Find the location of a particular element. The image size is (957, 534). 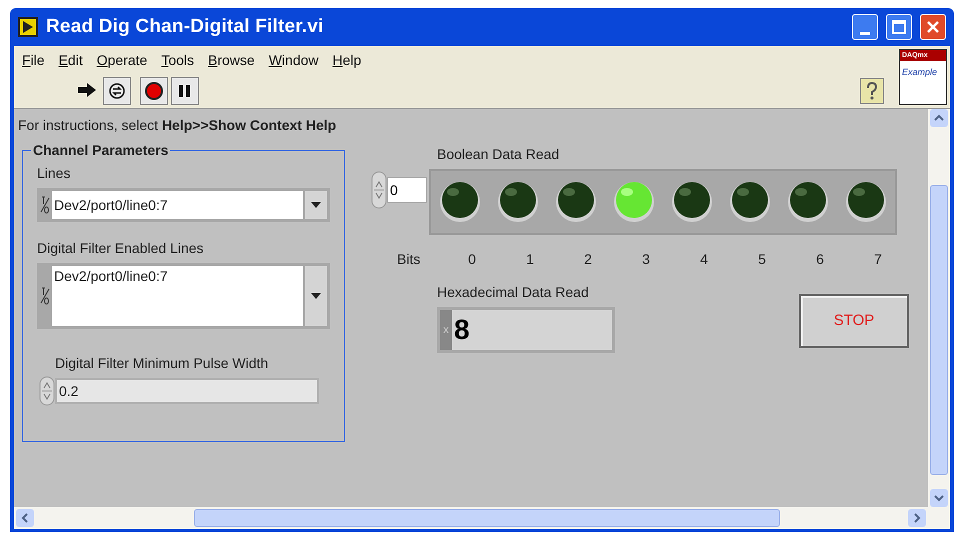

logo-subtitle: Example is located at coordinates (919, 72).